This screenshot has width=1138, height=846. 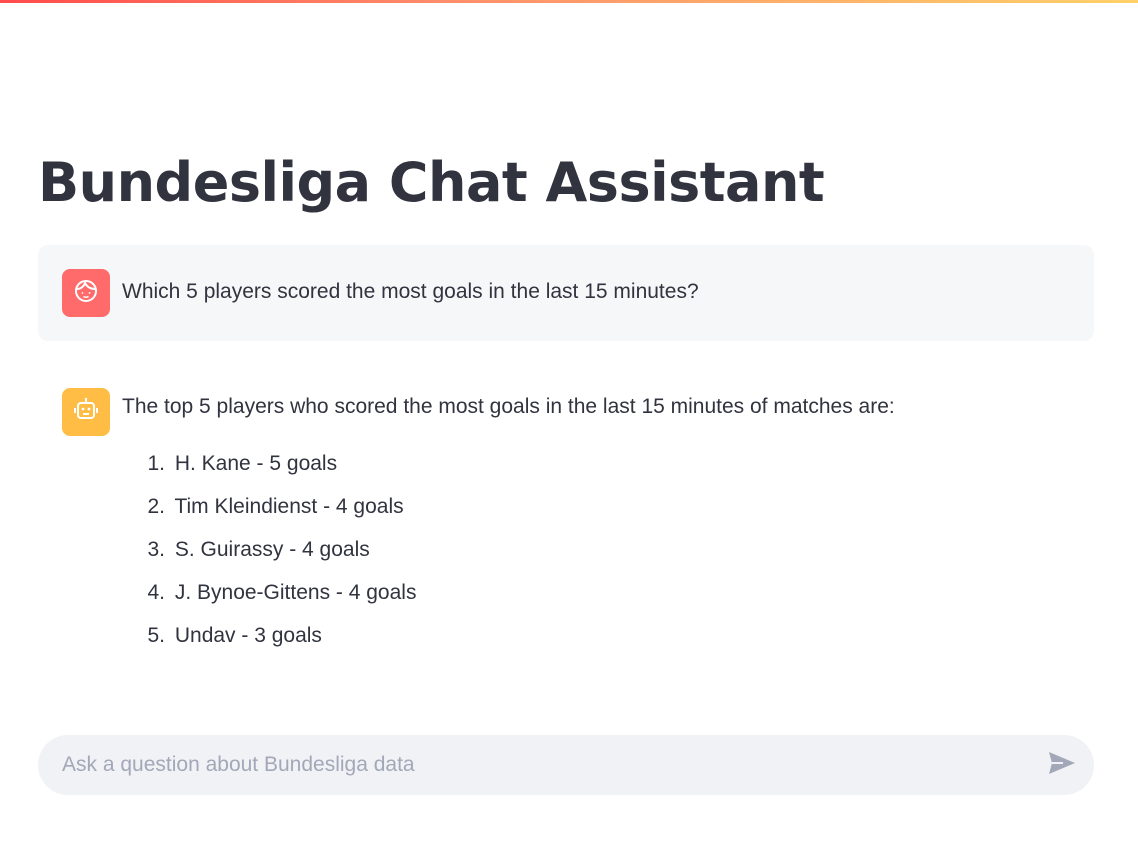 What do you see at coordinates (272, 549) in the screenshot?
I see `list-item-text: S. Guirassy - 4 goals` at bounding box center [272, 549].